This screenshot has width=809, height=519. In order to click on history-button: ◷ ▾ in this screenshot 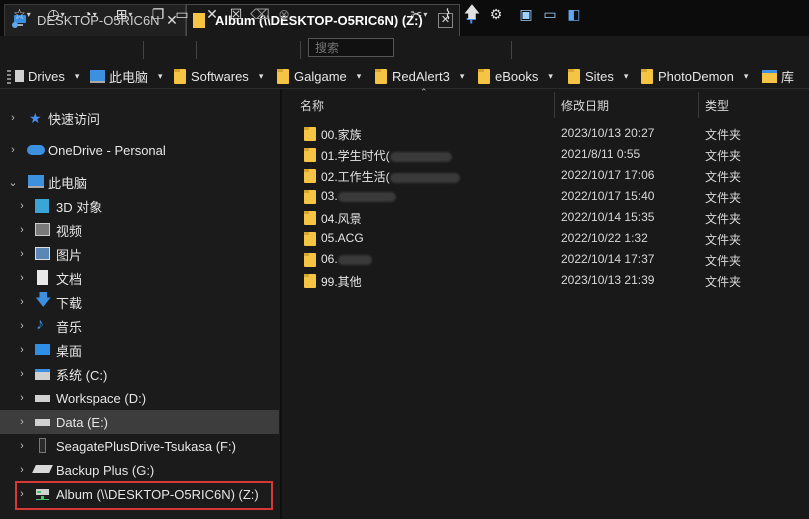, I will do `click(56, 14)`.